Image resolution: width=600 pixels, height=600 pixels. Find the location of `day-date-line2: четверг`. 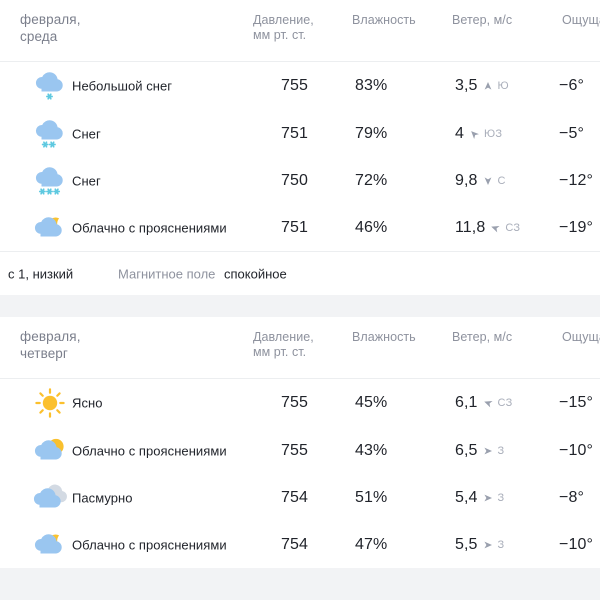

day-date-line2: четверг is located at coordinates (44, 353).